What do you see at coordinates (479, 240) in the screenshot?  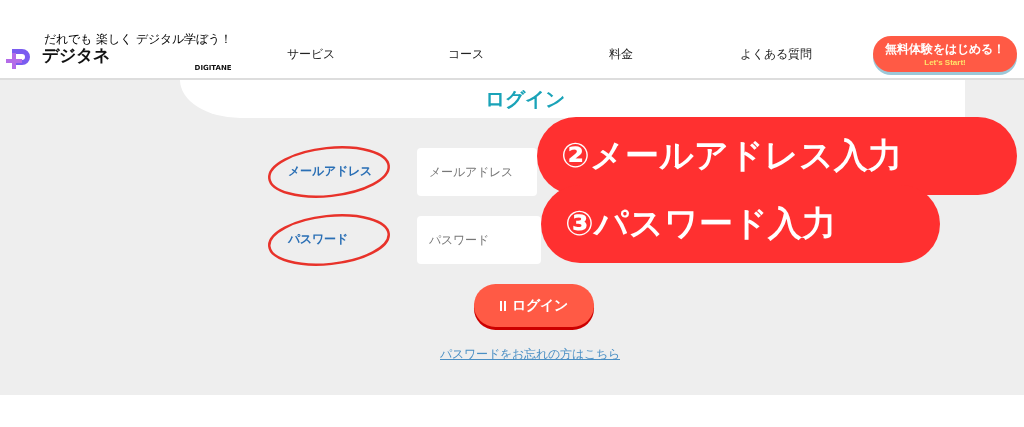 I see `input-field: パスワード` at bounding box center [479, 240].